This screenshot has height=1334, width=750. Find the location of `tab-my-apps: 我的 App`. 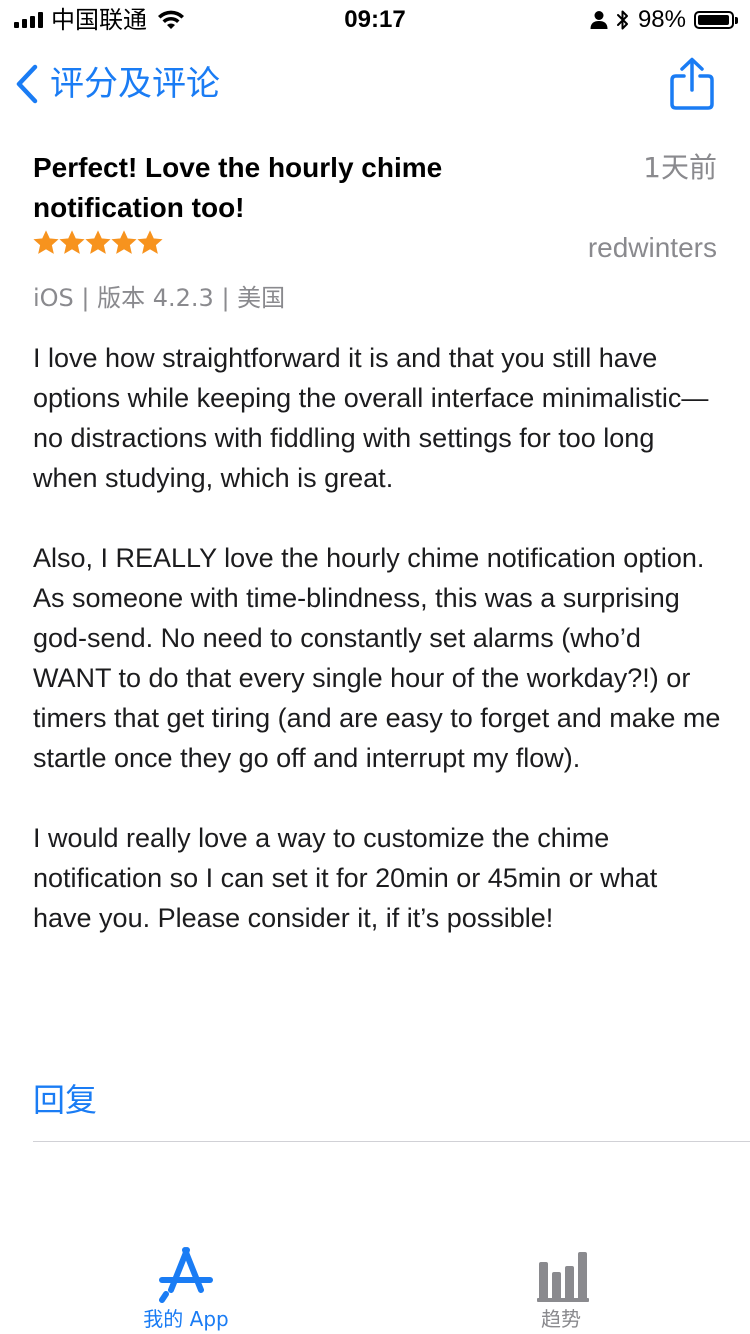

tab-my-apps: 我的 App is located at coordinates (186, 1282).